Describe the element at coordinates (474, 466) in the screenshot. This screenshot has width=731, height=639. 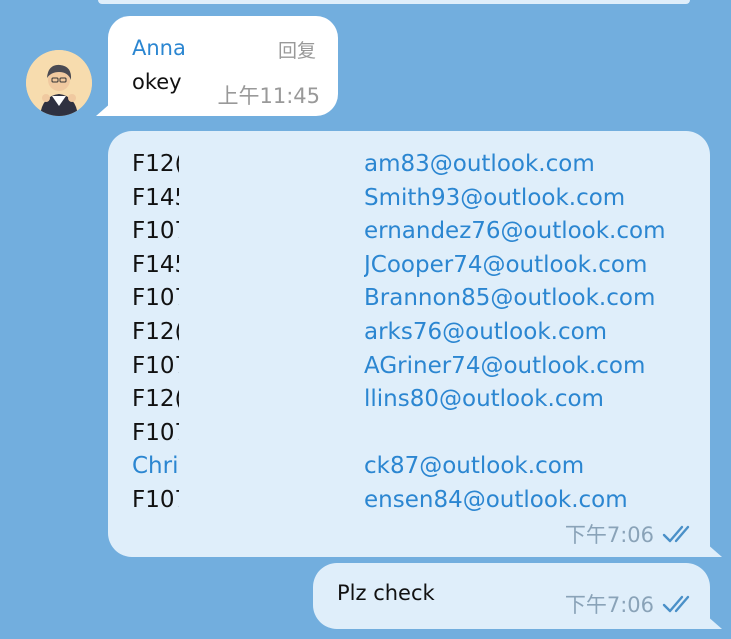
I see `email-link: ck87@outlook.com` at that location.